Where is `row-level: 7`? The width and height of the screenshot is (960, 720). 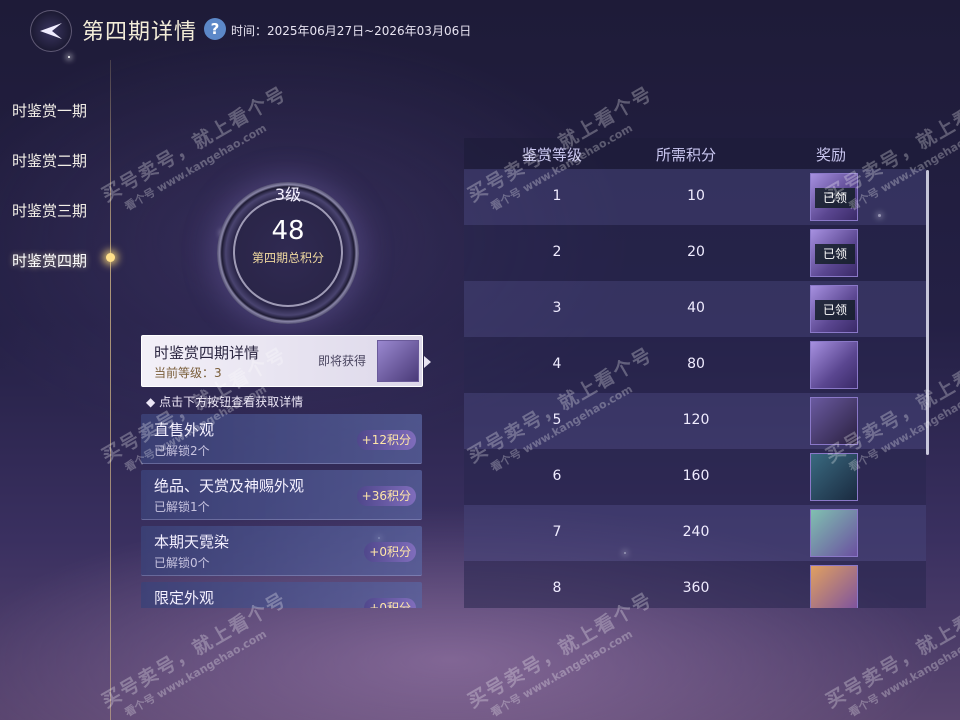
row-level: 7 is located at coordinates (557, 532).